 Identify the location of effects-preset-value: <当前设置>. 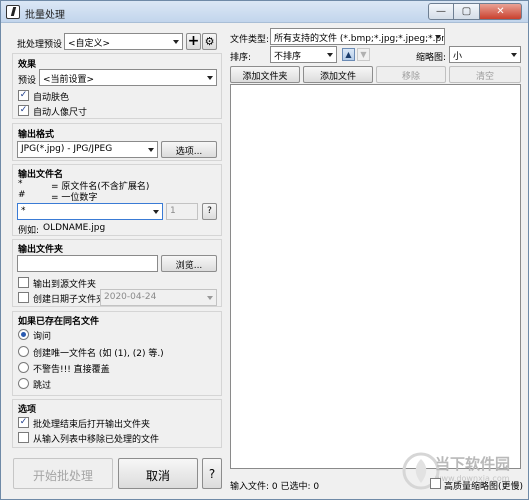
(69, 80).